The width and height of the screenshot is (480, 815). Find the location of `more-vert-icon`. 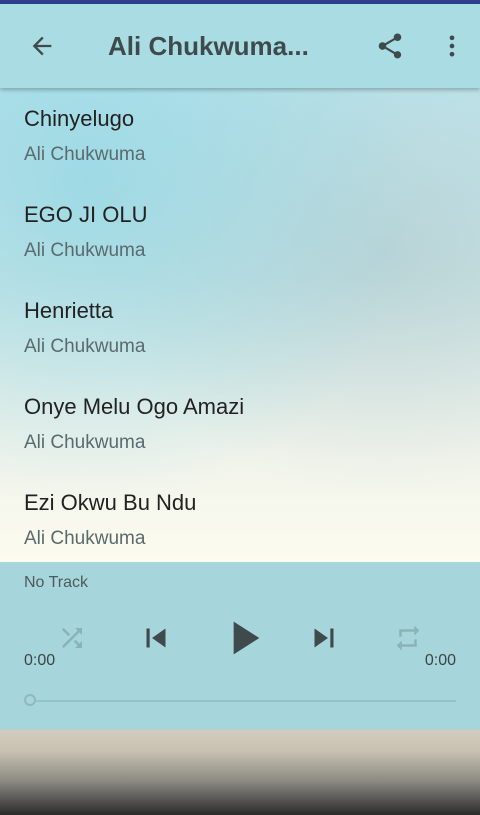

more-vert-icon is located at coordinates (452, 46).